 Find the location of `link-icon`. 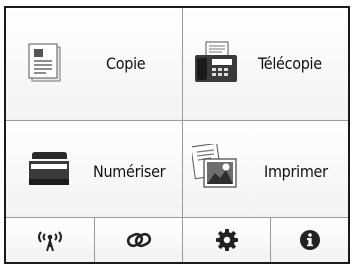

link-icon is located at coordinates (138, 240).